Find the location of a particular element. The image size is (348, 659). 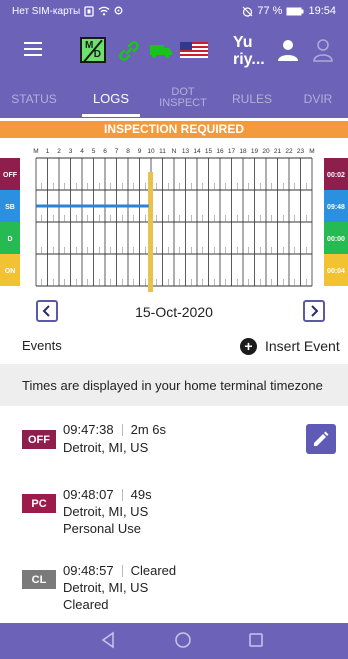

status-bar: Нет SIM-карты 77 % 19:54 is located at coordinates (174, 11).